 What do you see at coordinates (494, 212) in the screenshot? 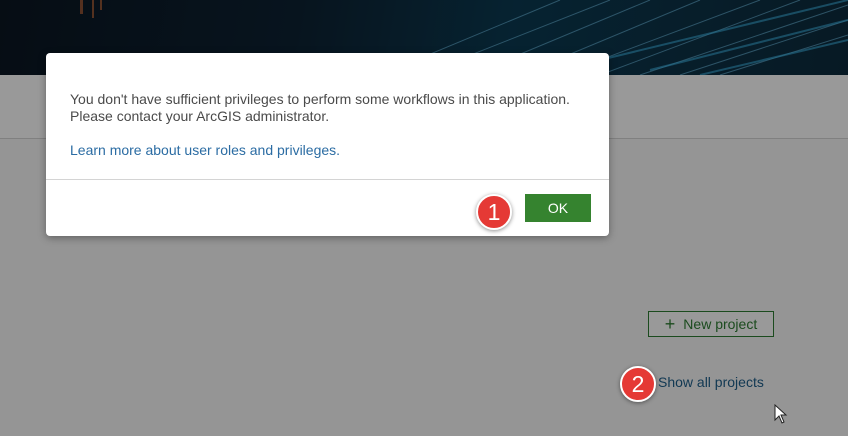
I see `step-badge-1: 1` at bounding box center [494, 212].